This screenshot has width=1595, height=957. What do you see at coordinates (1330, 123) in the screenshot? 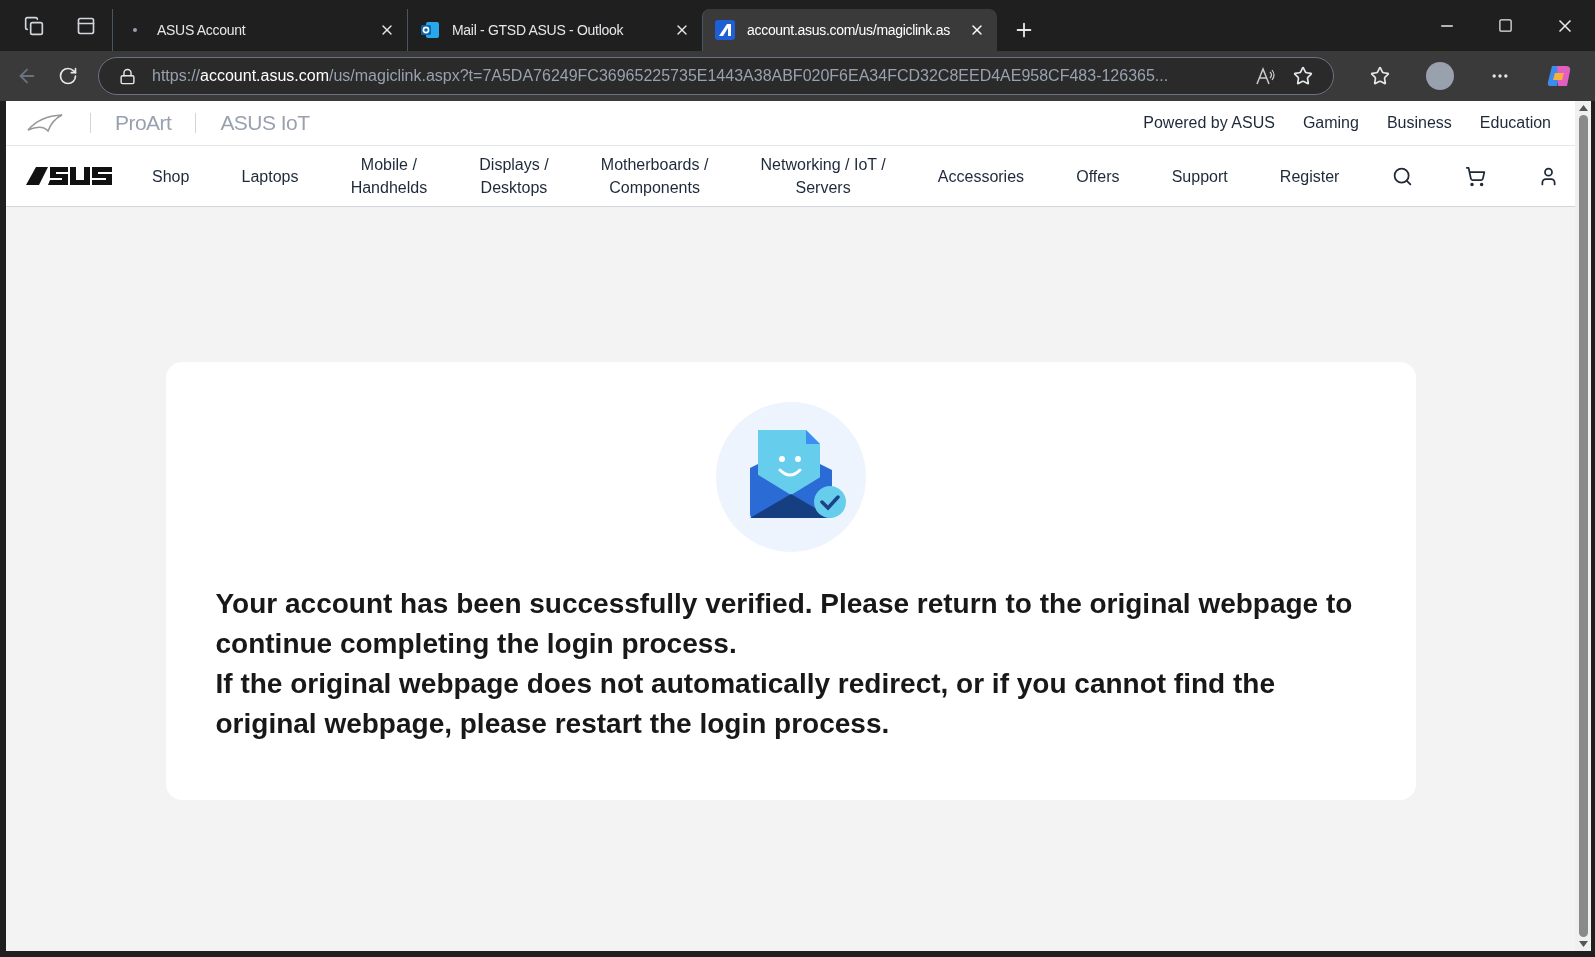
I see `top-link: Gaming` at bounding box center [1330, 123].